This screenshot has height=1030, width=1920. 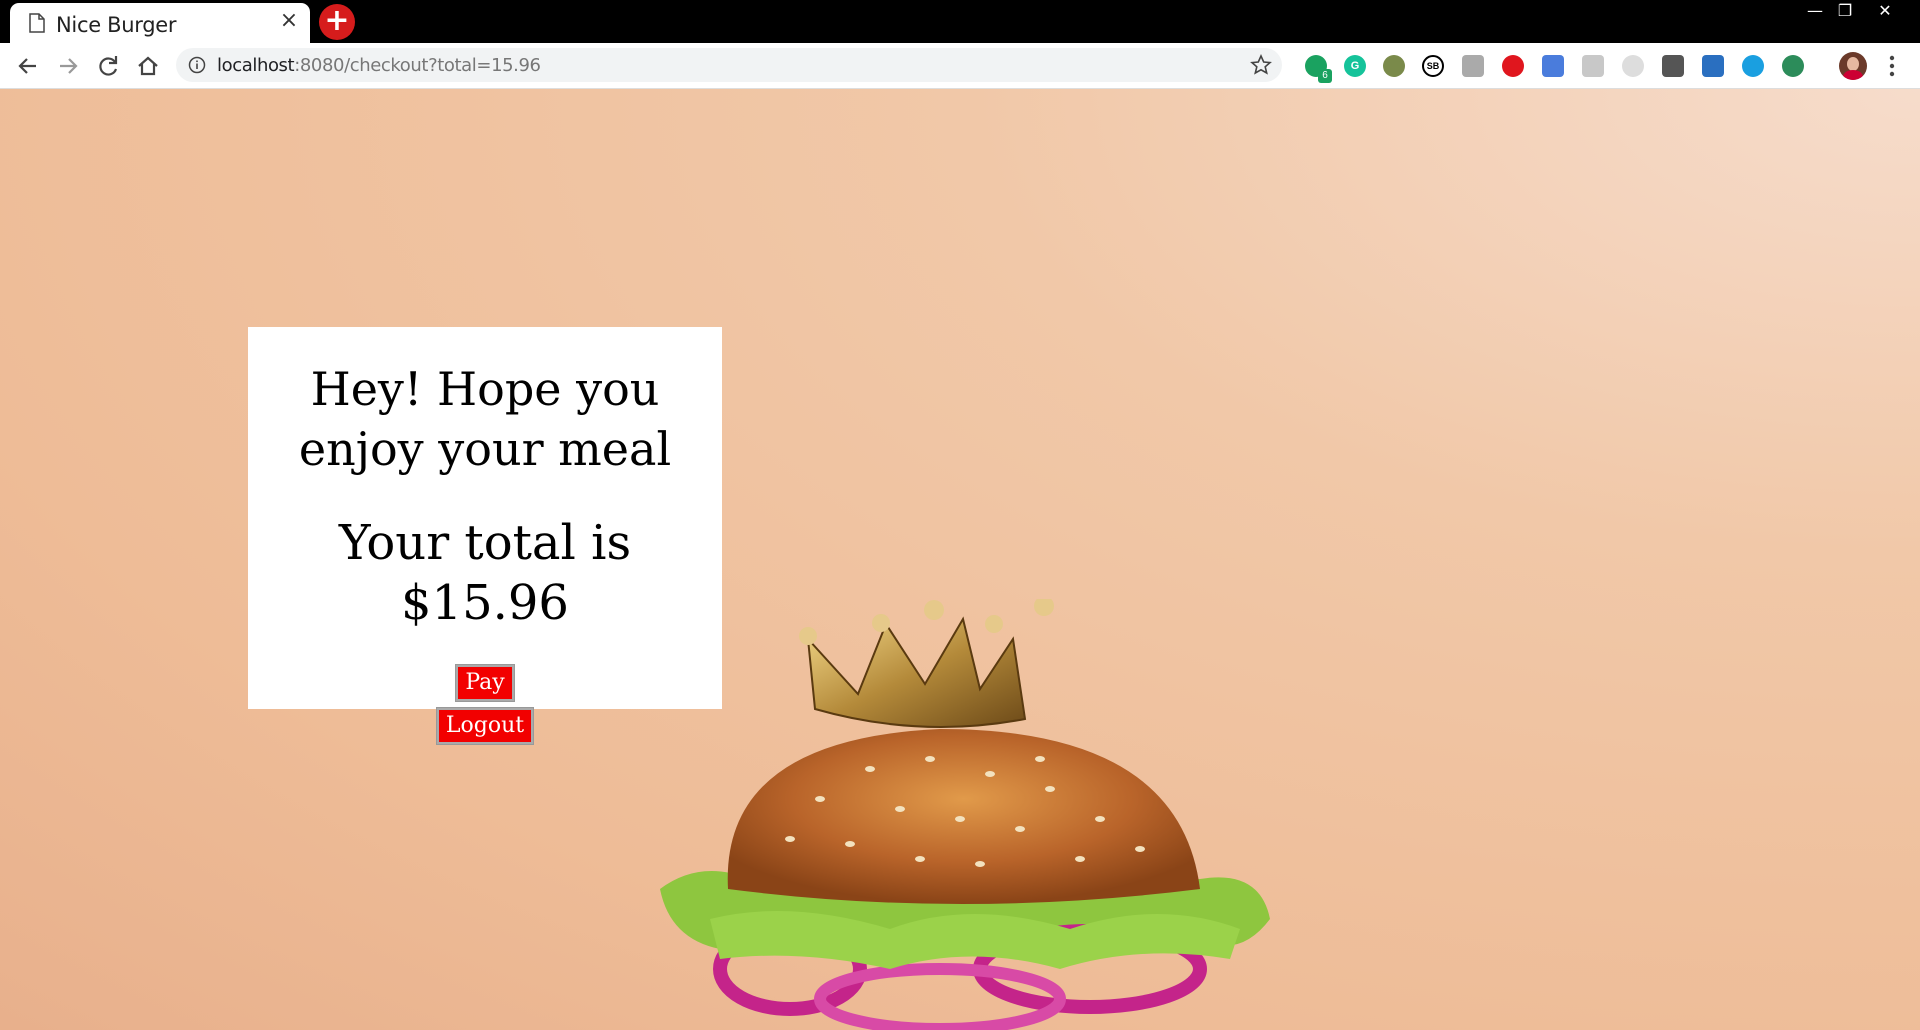 What do you see at coordinates (1673, 66) in the screenshot?
I see `cast-icon` at bounding box center [1673, 66].